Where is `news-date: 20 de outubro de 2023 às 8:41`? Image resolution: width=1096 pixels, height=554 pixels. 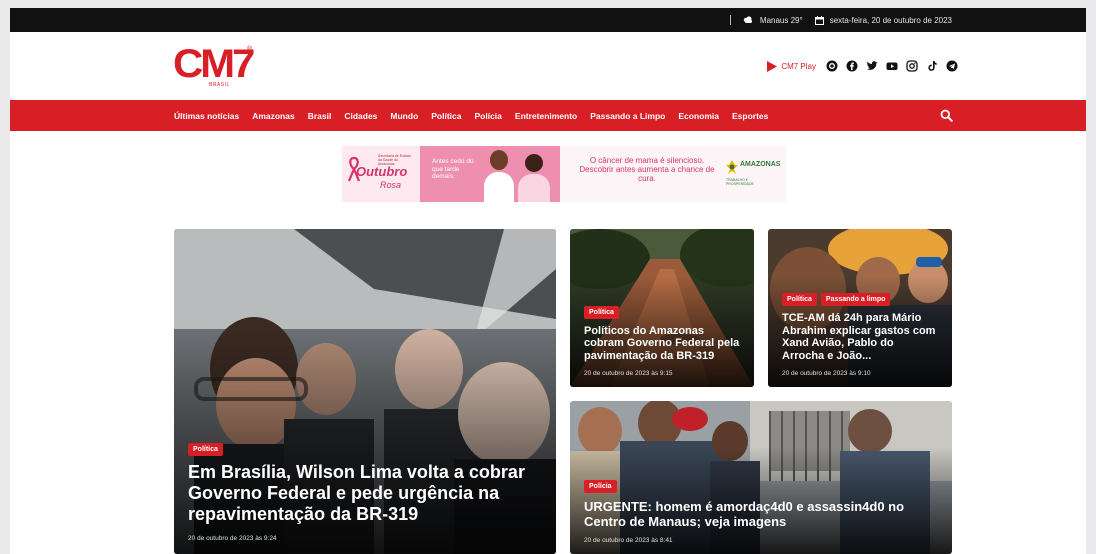 news-date: 20 de outubro de 2023 às 8:41 is located at coordinates (628, 540).